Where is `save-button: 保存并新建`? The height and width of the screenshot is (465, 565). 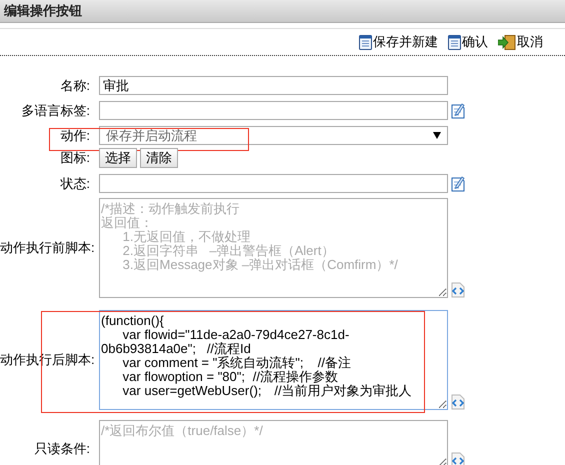
save-button: 保存并新建 is located at coordinates (398, 42).